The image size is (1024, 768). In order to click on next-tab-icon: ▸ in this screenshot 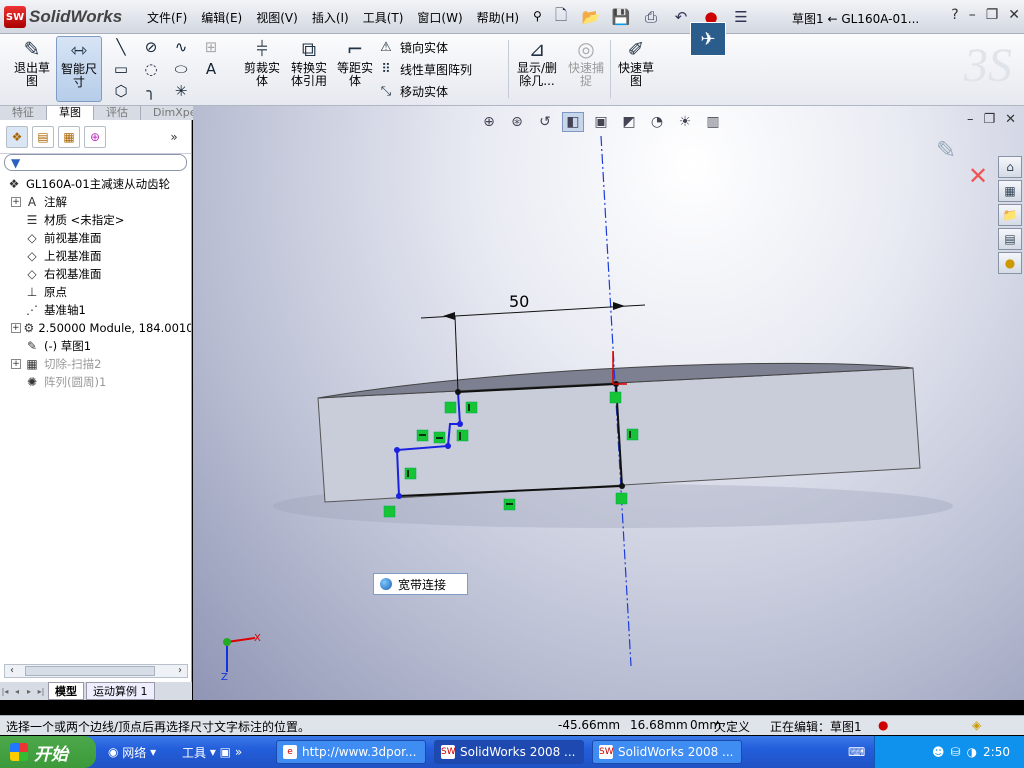, I will do `click(29, 691)`.